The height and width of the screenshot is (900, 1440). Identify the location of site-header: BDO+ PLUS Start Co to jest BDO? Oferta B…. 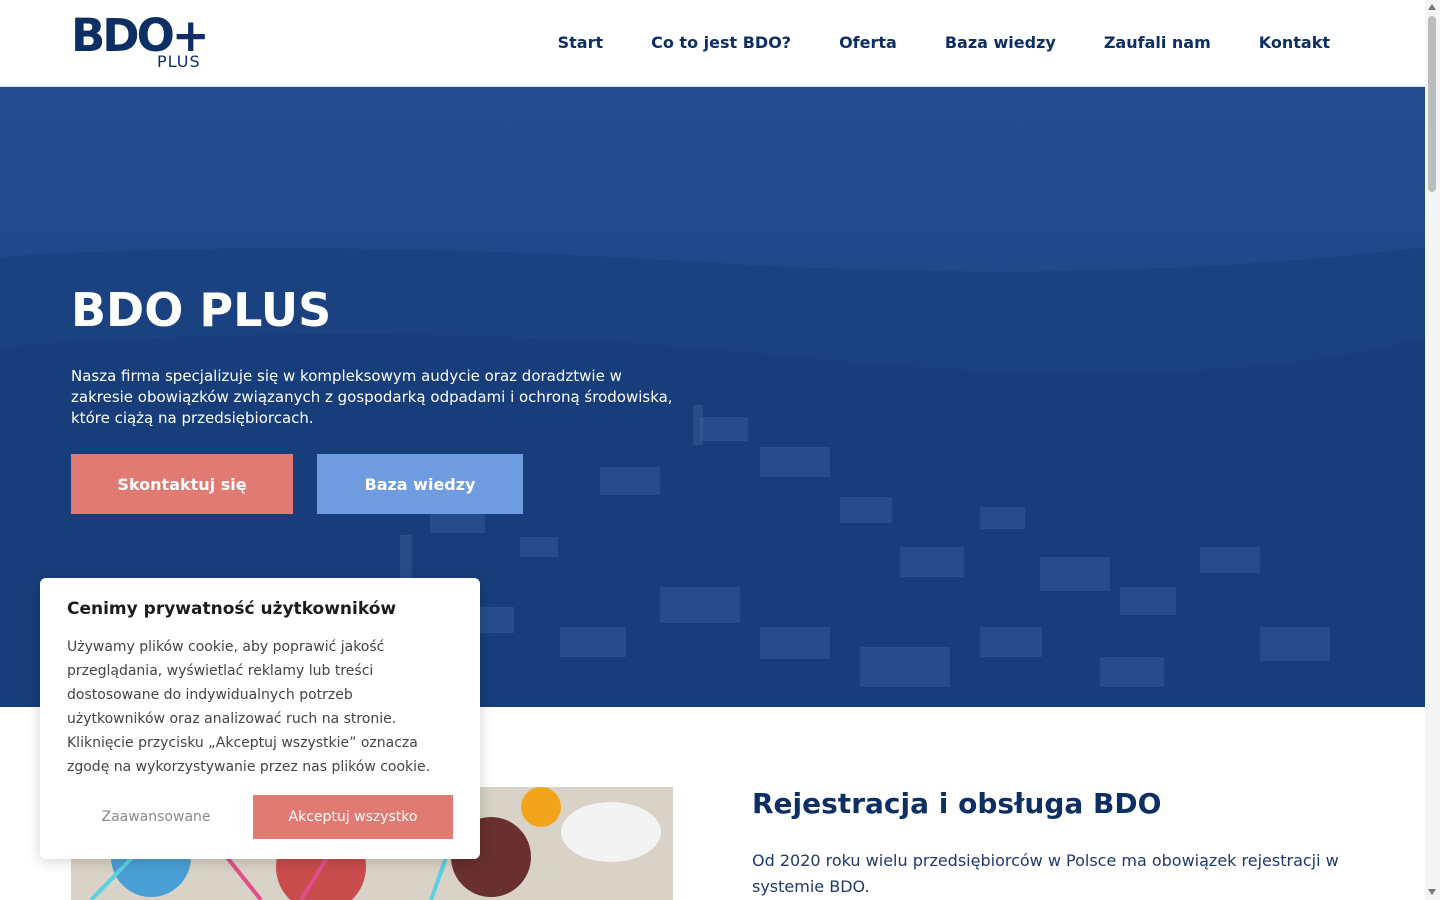
(712, 43).